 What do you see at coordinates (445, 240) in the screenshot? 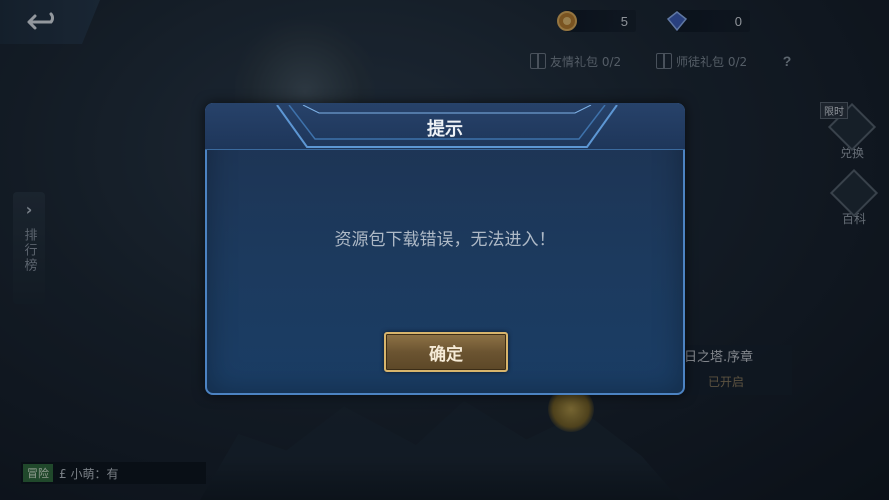
I see `dialog-message: 资源包下载错误，无法进入！` at bounding box center [445, 240].